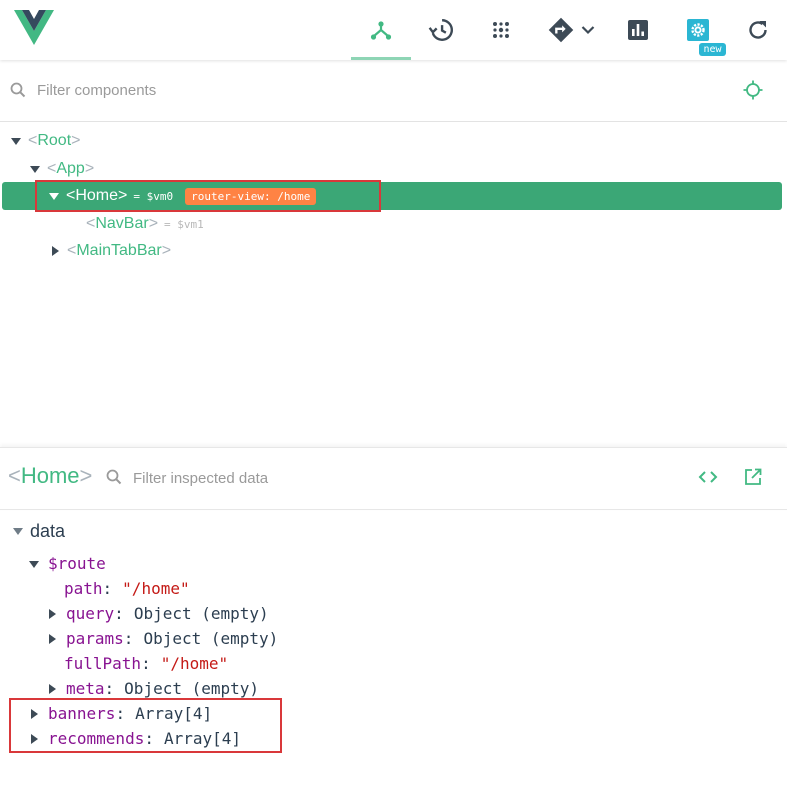 This screenshot has height=800, width=787. I want to click on vuex-dots-icon, so click(501, 30).